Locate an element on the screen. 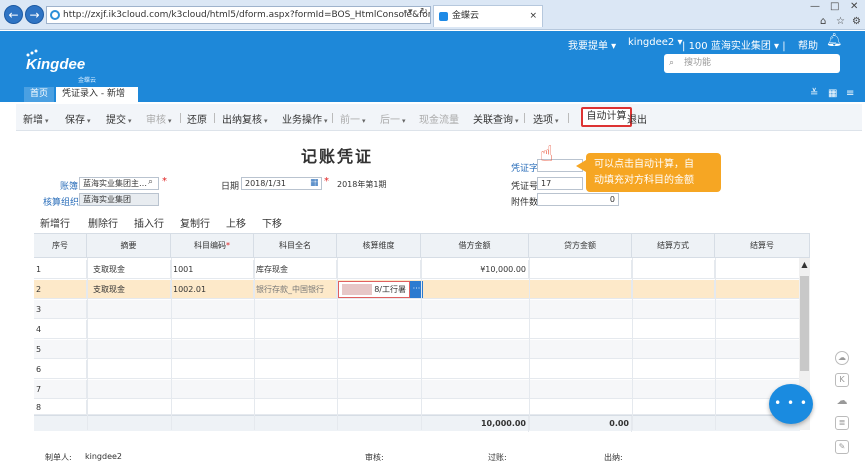 The image size is (865, 468). help-link: 帮助 is located at coordinates (808, 44).